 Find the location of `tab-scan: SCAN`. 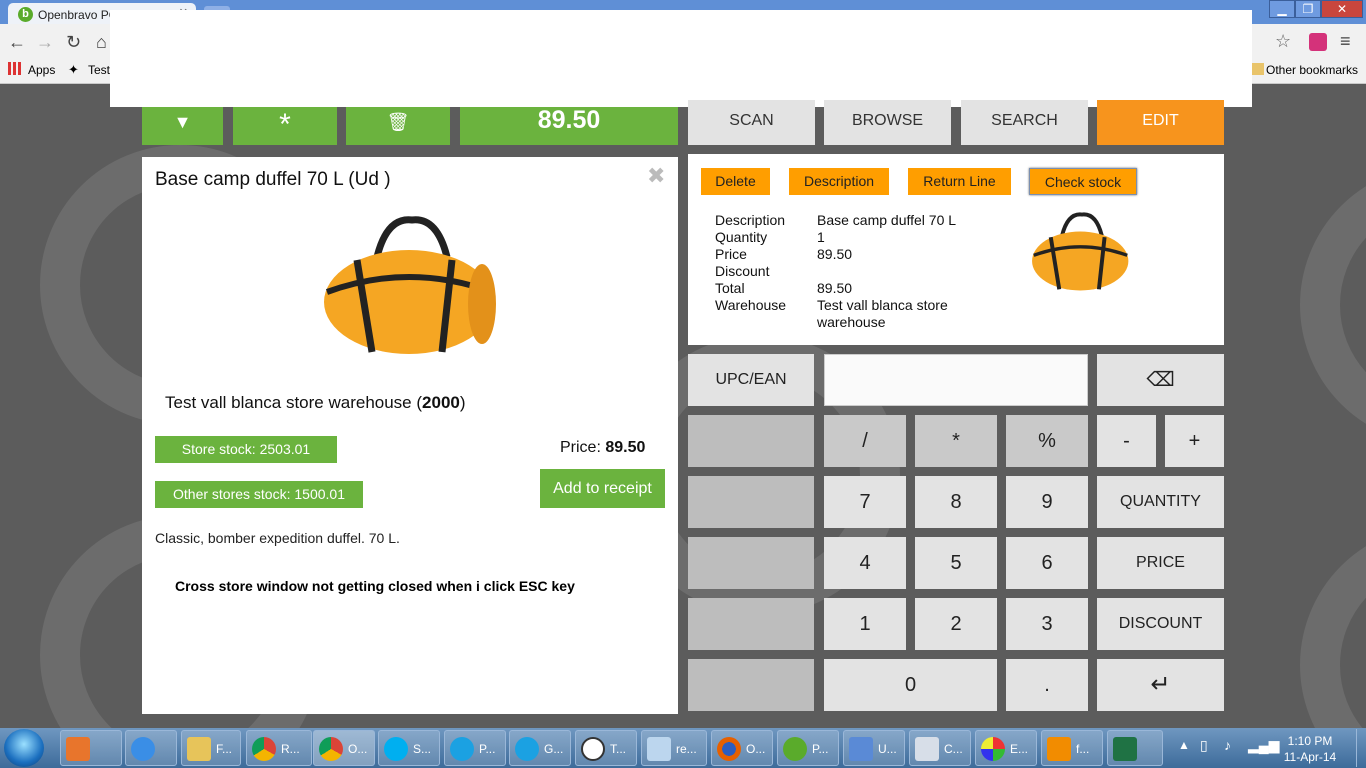

tab-scan: SCAN is located at coordinates (751, 122).